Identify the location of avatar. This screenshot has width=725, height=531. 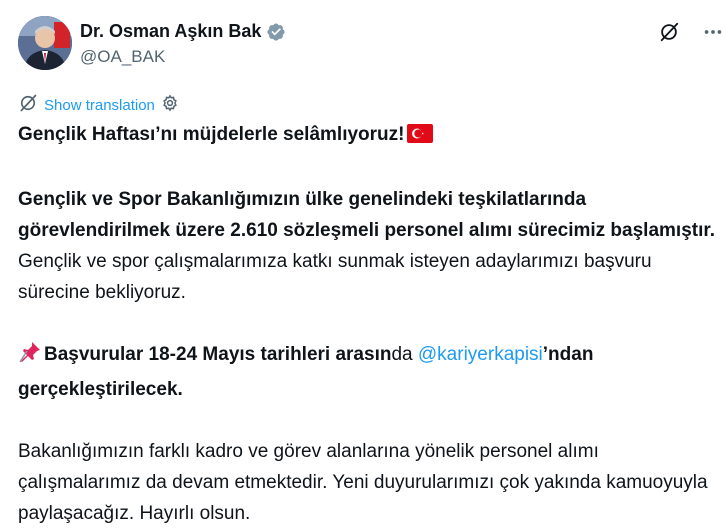
(45, 43).